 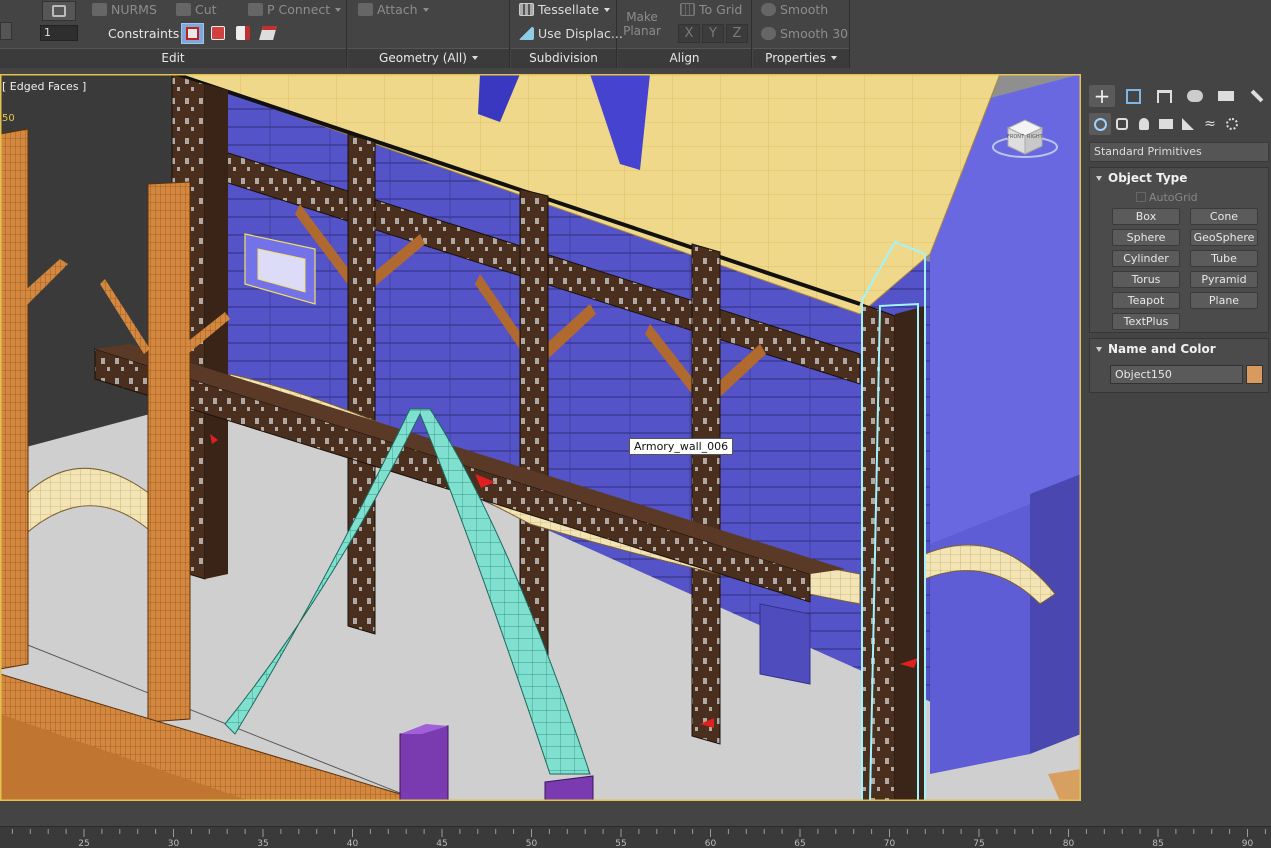 I want to click on spinner-value: 1, so click(x=47, y=32).